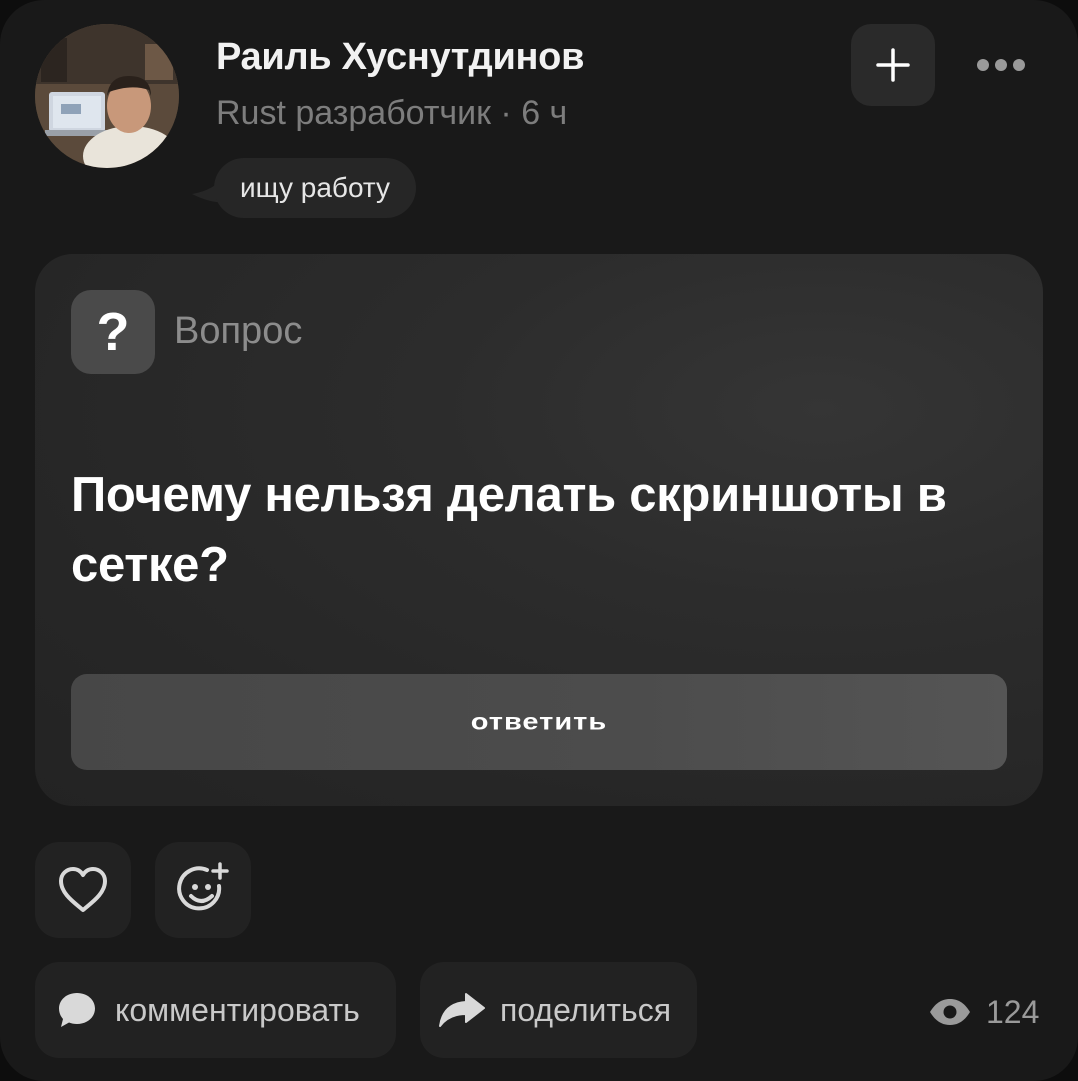 Image resolution: width=1078 pixels, height=1081 pixels. I want to click on share-button: поделиться, so click(558, 1010).